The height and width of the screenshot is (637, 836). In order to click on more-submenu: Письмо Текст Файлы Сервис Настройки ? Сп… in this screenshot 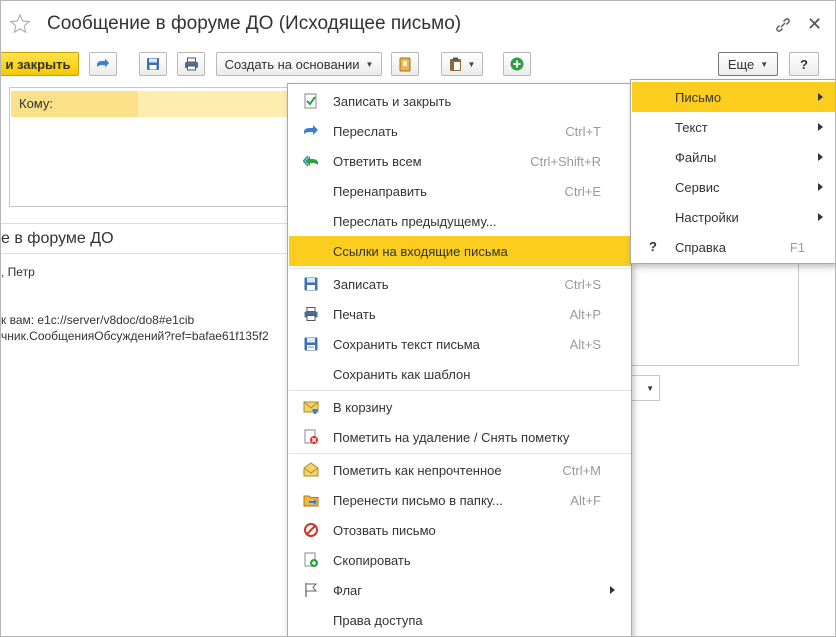, I will do `click(732, 171)`.